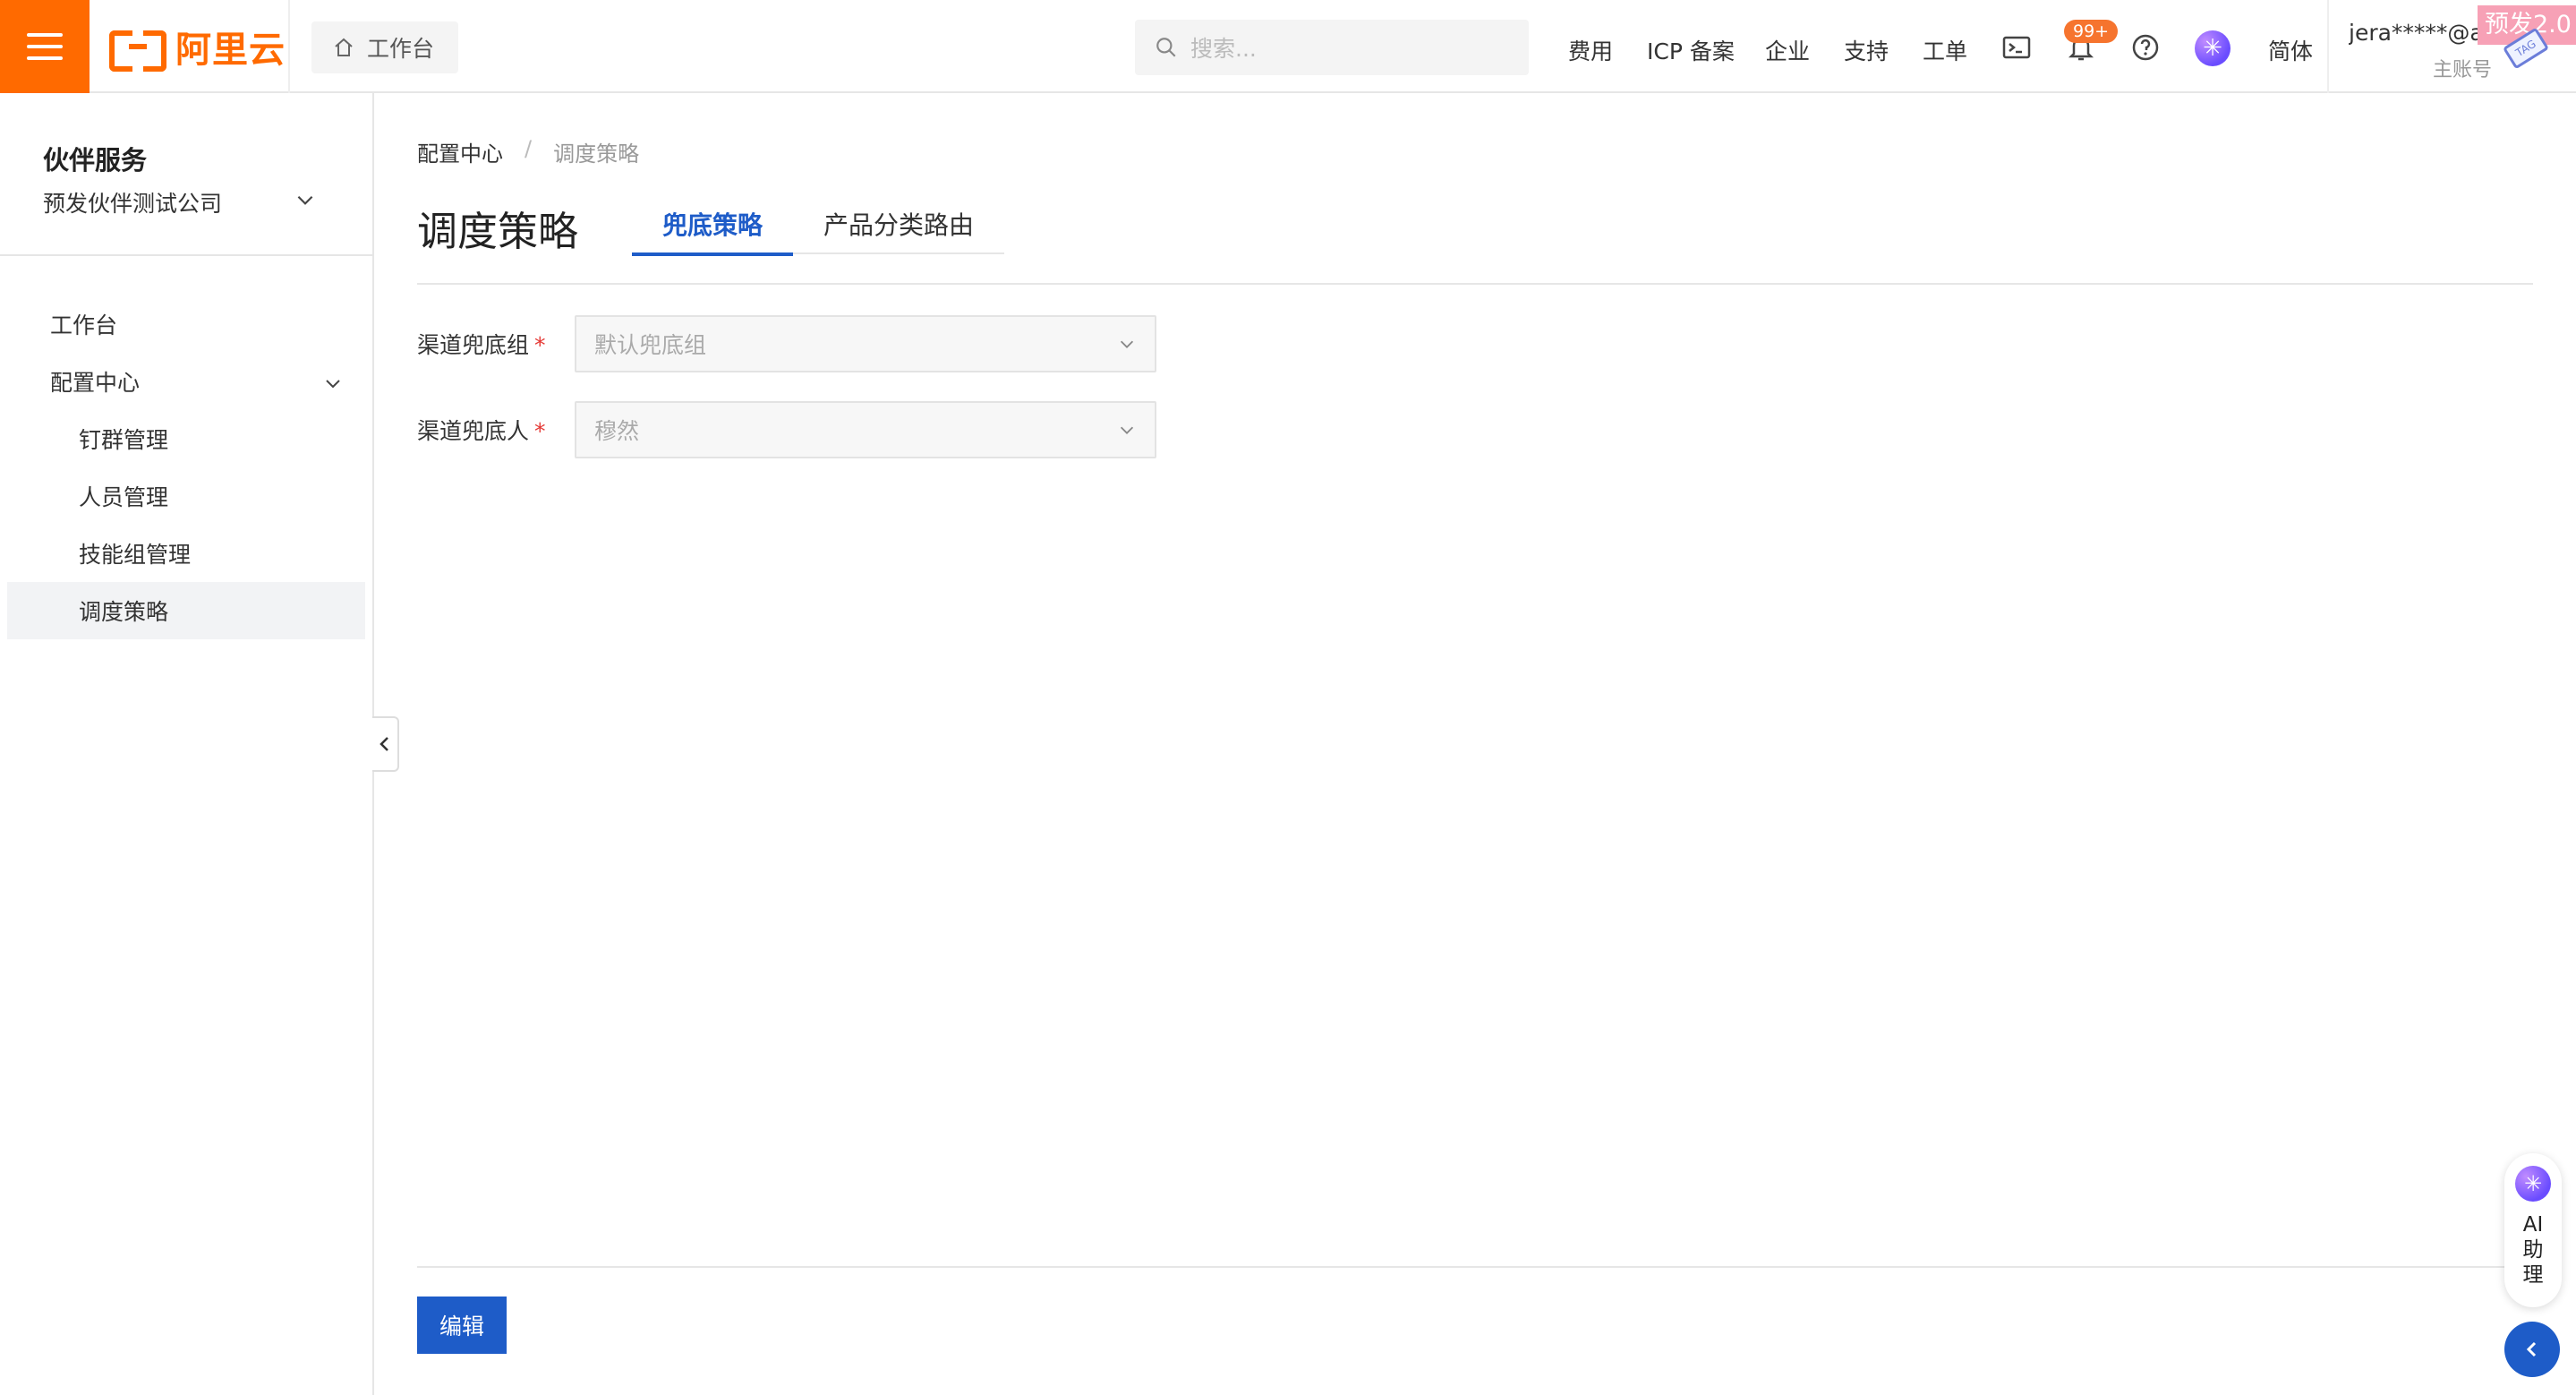 This screenshot has height=1395, width=2576. I want to click on notification-badge: 99+, so click(2091, 31).